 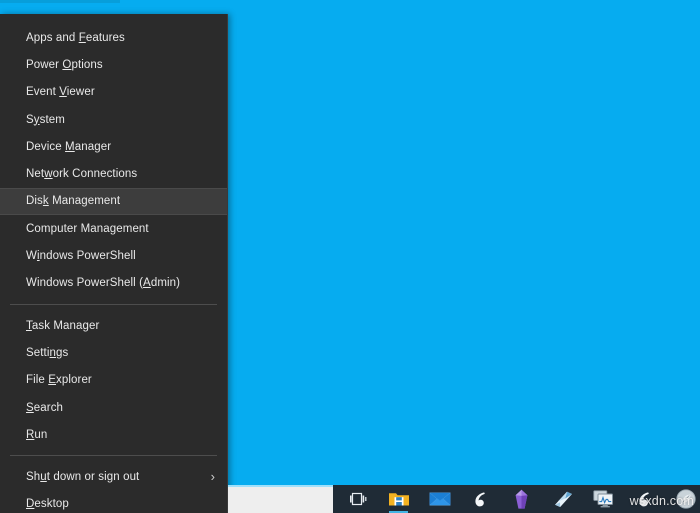 I want to click on menu-item-label: Windows PowerShell (Admin), so click(x=103, y=283).